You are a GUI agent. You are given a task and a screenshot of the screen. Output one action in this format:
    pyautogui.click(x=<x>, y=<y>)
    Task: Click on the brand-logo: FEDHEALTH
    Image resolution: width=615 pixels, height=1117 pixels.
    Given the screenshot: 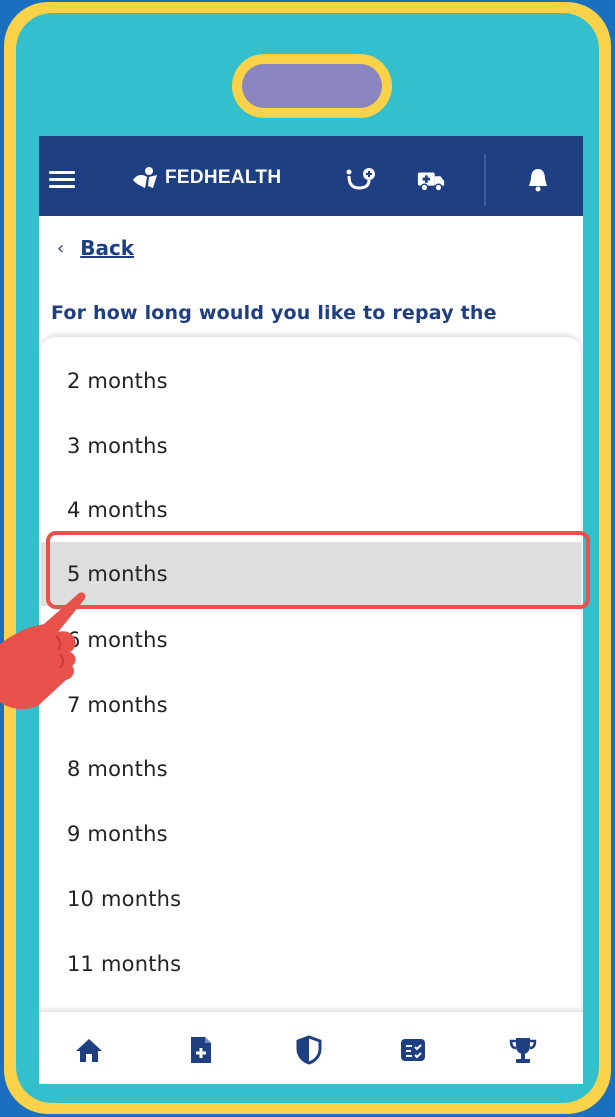 What is the action you would take?
    pyautogui.click(x=206, y=178)
    